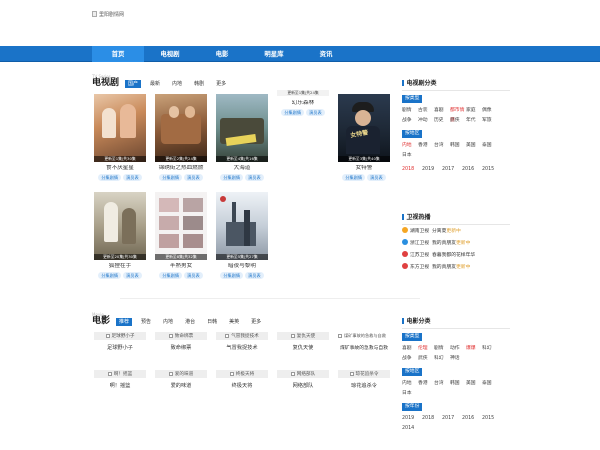  I want to click on movie-region-item: 韩国, so click(458, 384).